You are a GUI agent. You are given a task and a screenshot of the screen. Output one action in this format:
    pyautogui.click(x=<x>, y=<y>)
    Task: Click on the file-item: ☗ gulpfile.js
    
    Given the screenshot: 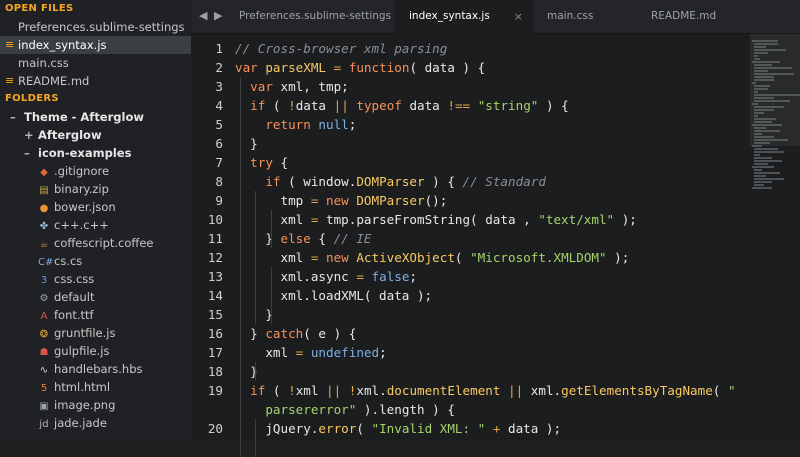 What is the action you would take?
    pyautogui.click(x=95, y=351)
    